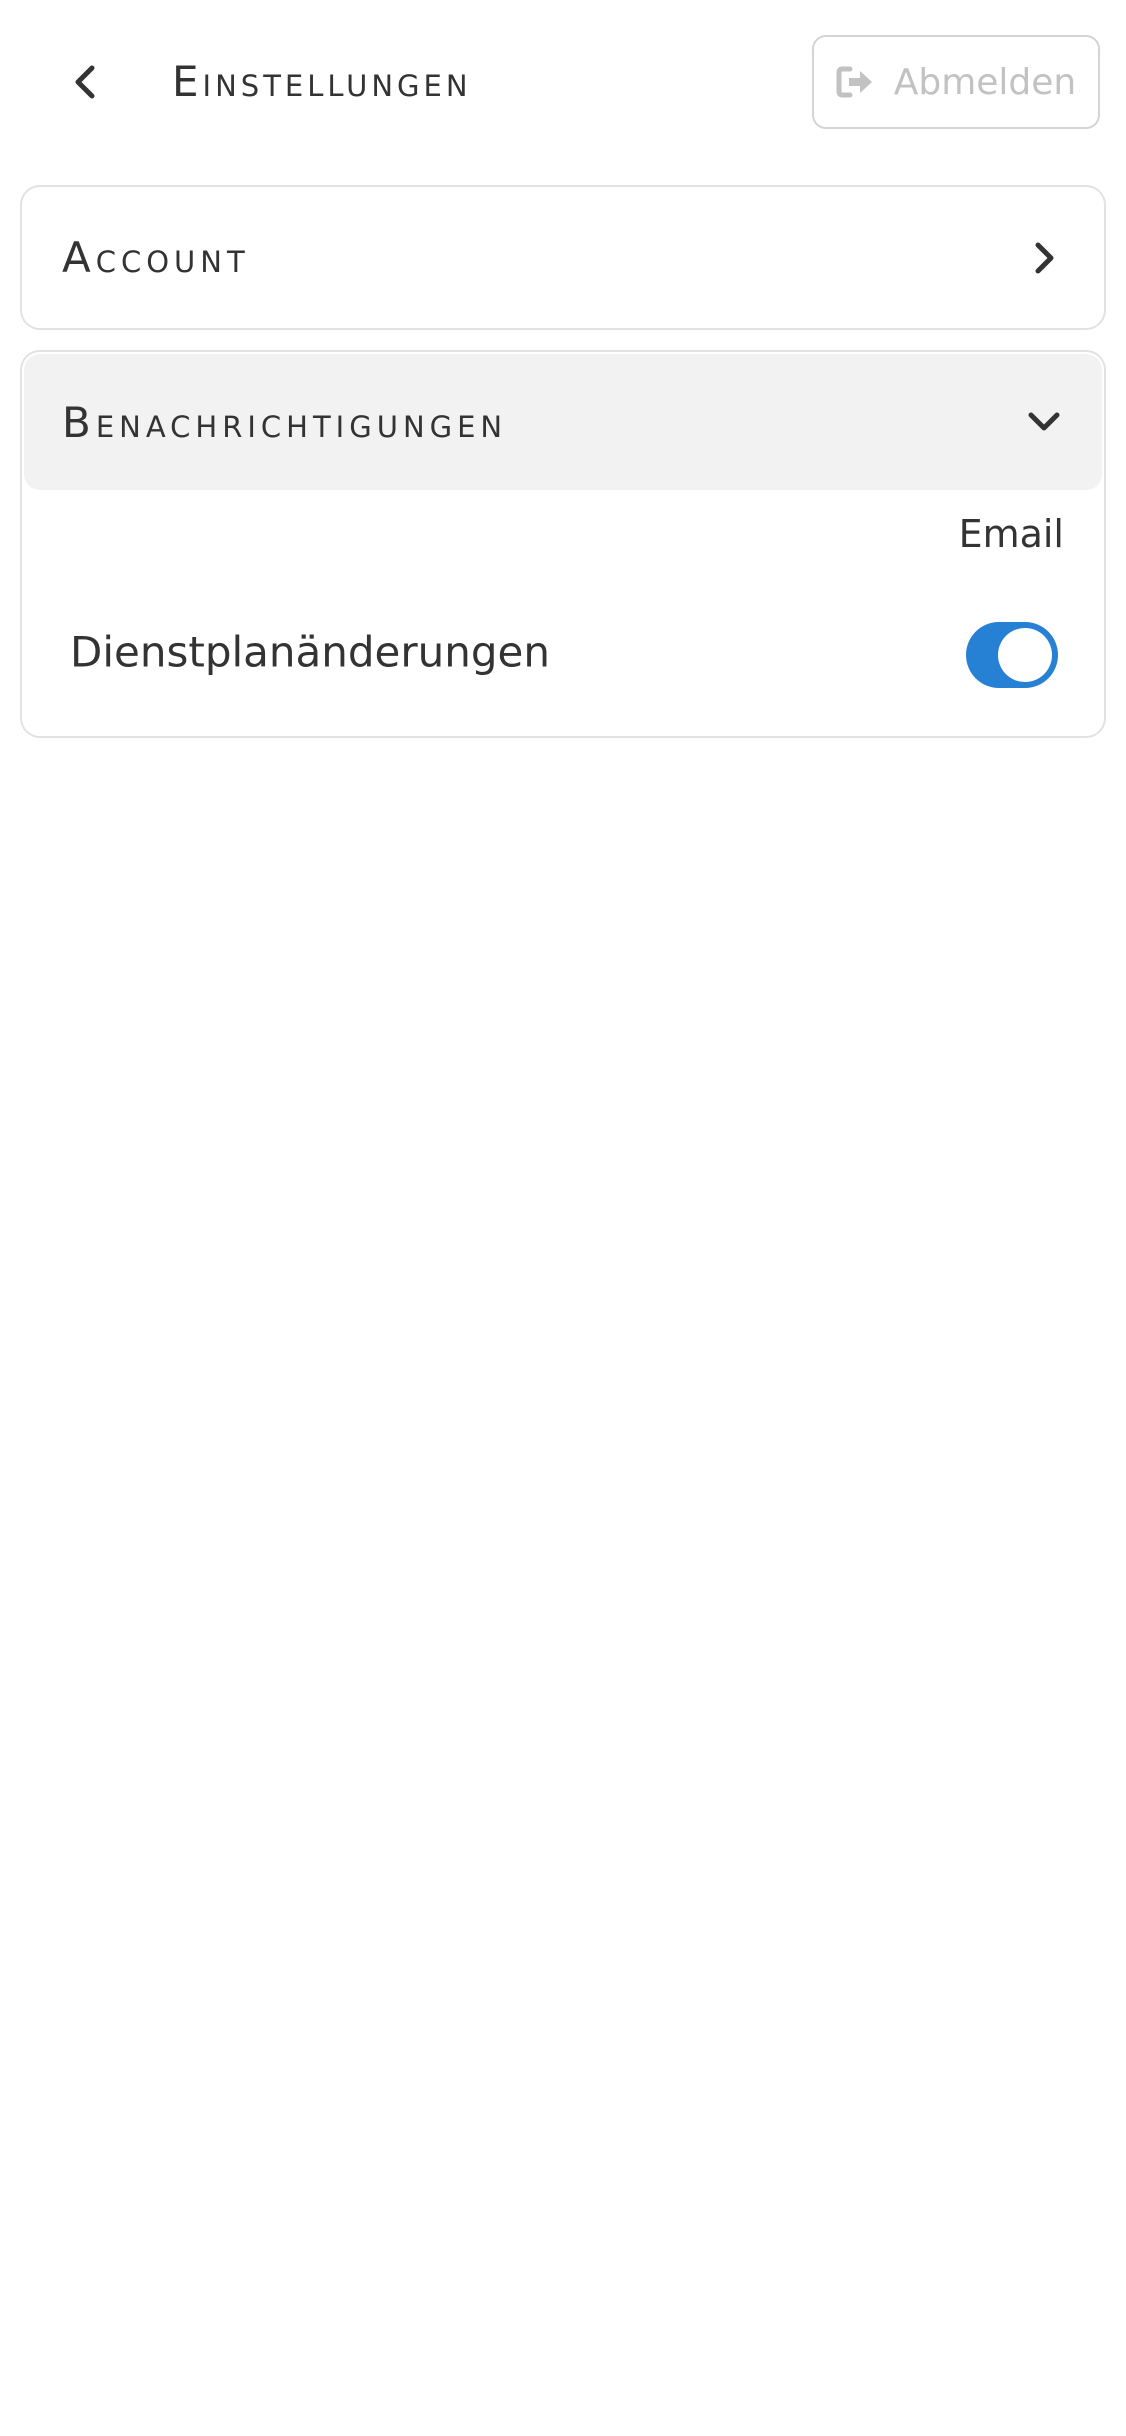  I want to click on back-button, so click(85, 82).